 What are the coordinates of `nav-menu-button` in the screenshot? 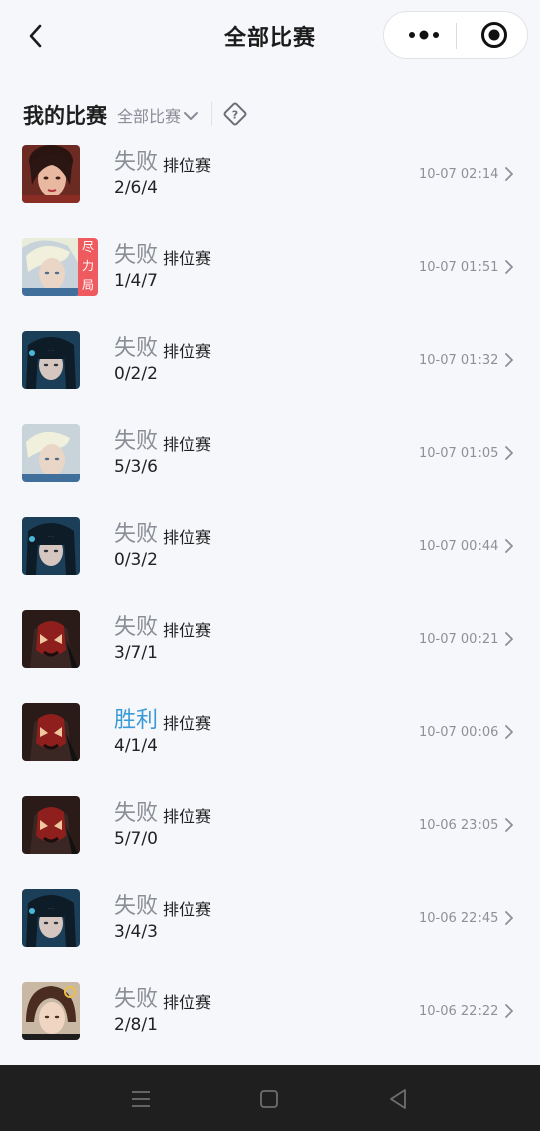 It's located at (141, 1099).